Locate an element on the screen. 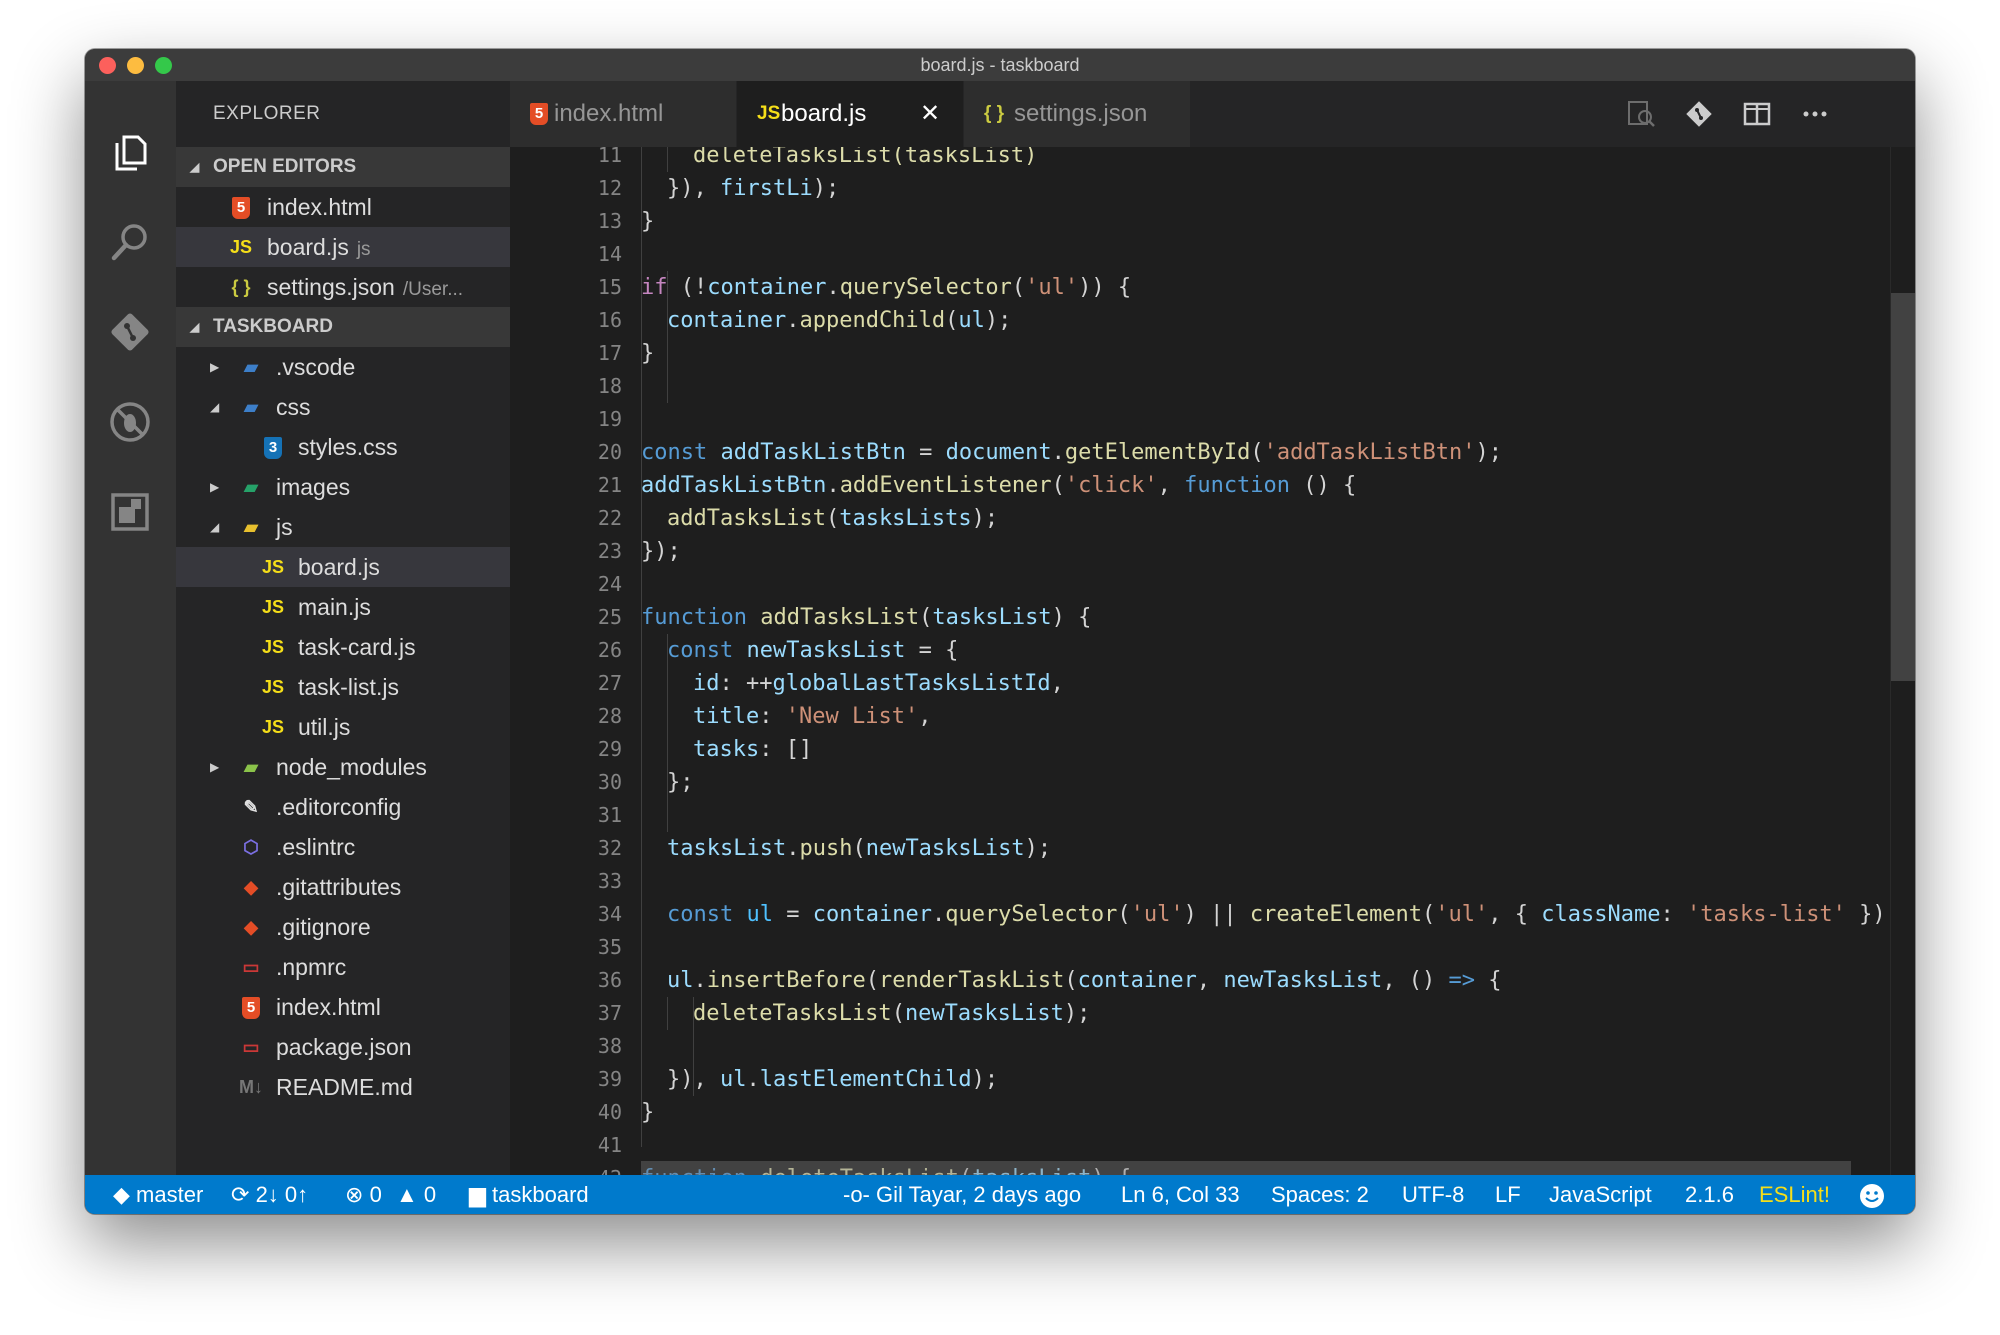 This screenshot has width=2000, height=1335. code-line: container.appendChild(ul); is located at coordinates (839, 320).